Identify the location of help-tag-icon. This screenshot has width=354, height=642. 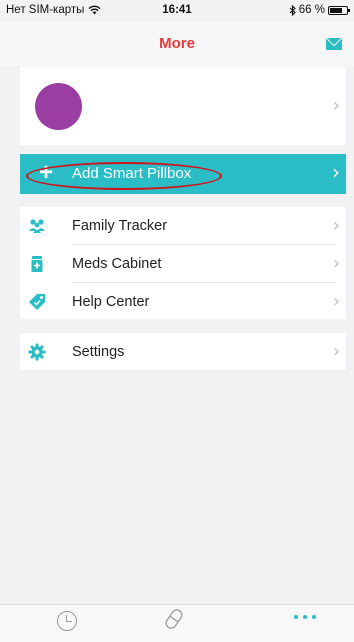
(37, 302).